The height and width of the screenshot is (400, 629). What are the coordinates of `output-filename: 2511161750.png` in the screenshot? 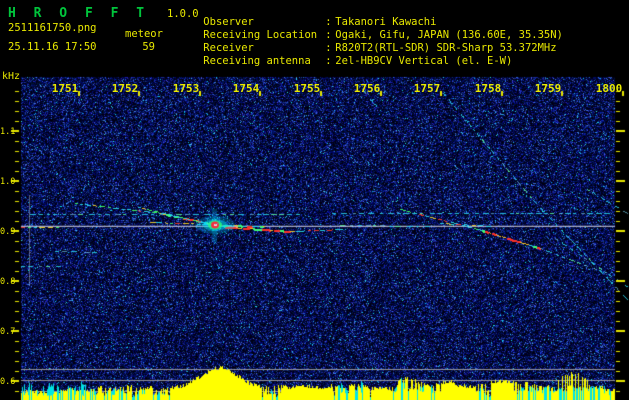 It's located at (52, 28).